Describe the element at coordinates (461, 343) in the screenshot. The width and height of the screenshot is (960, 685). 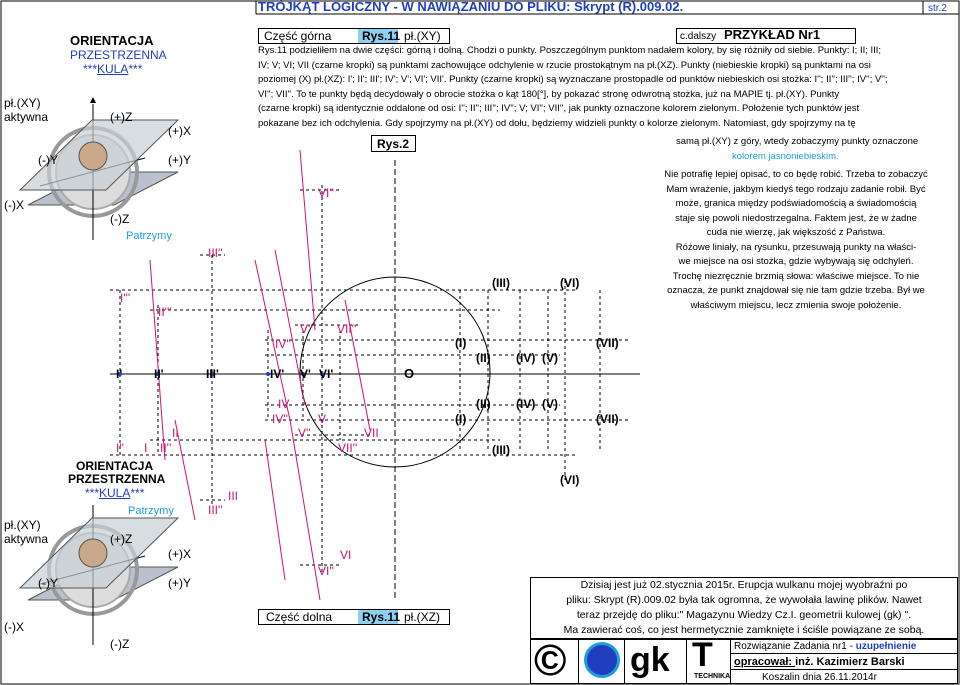
I see `roman-upper-I: (I)` at that location.